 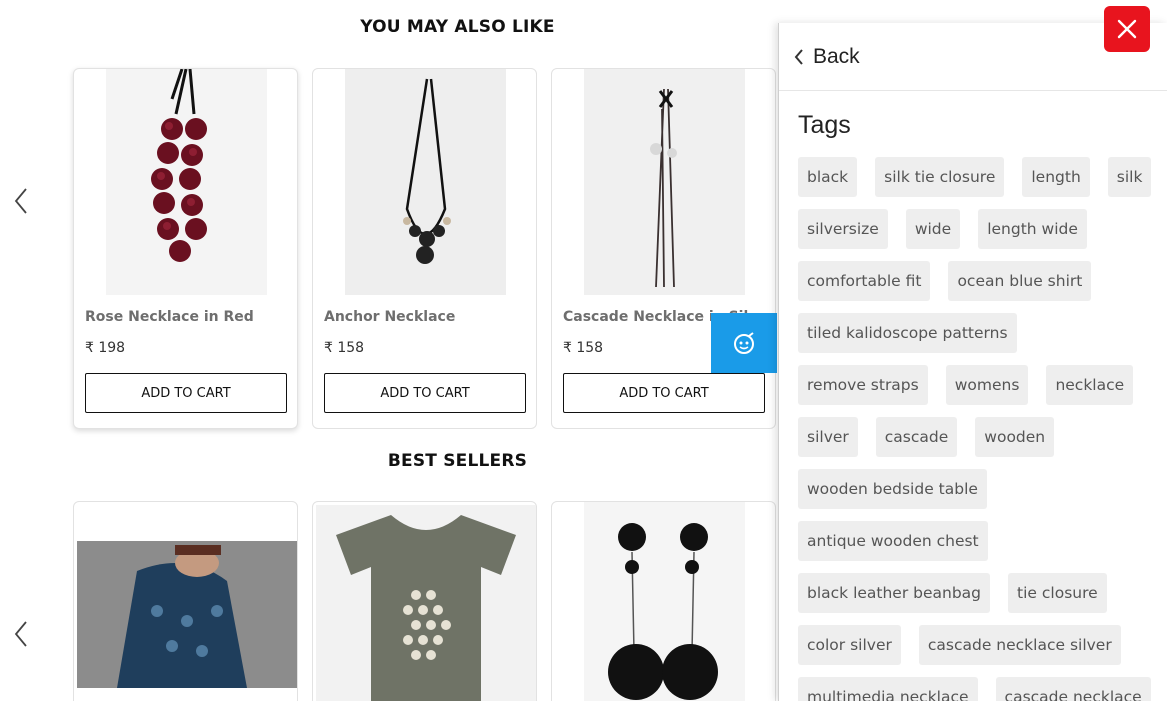 I want to click on tag-chip: length wide, so click(x=1032, y=229).